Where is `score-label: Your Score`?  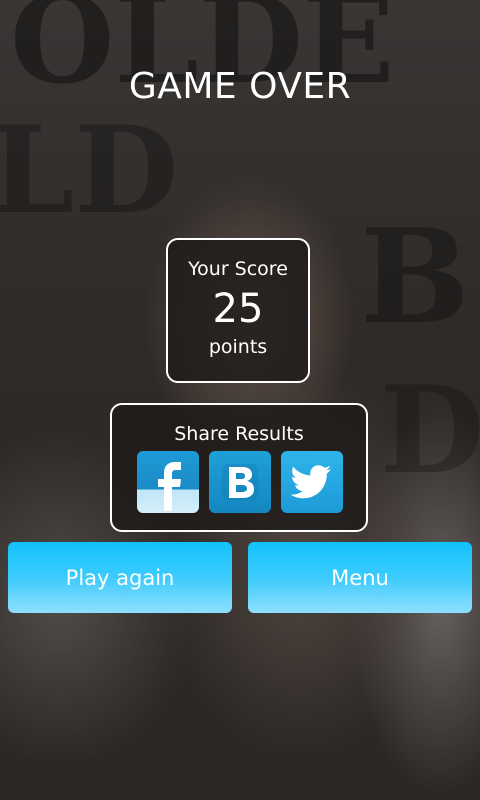 score-label: Your Score is located at coordinates (238, 269).